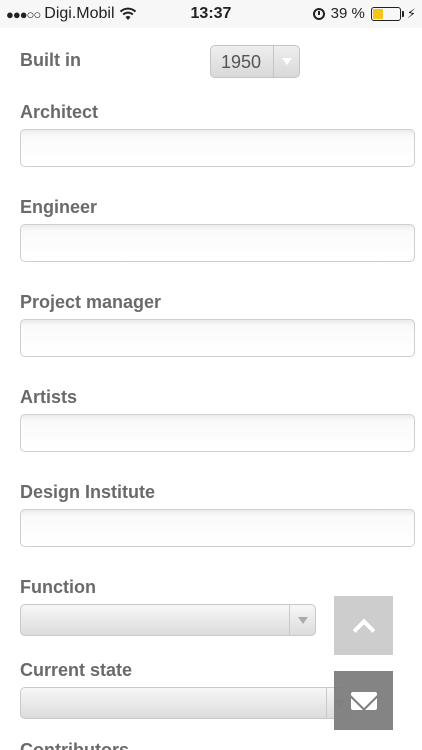  Describe the element at coordinates (241, 62) in the screenshot. I see `built-in-year-value: 1950` at that location.